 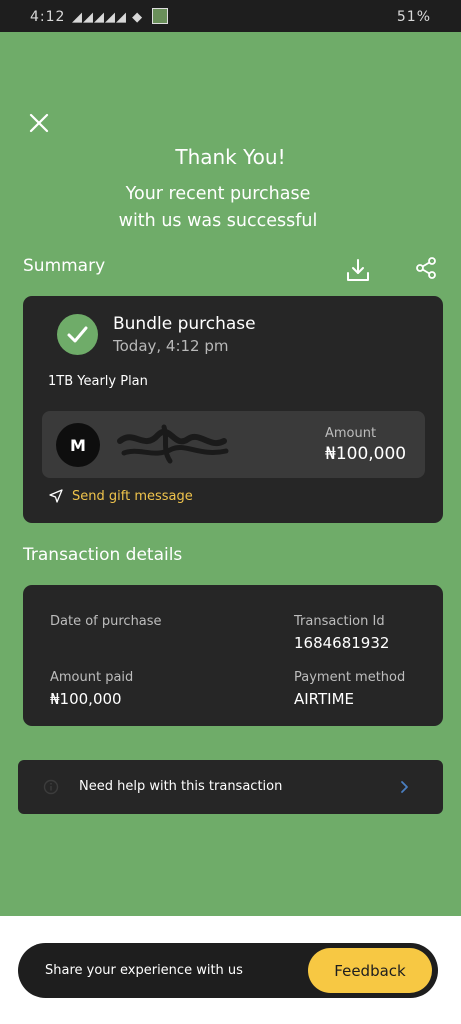 What do you see at coordinates (103, 555) in the screenshot?
I see `transaction-details-heading: Transaction details` at bounding box center [103, 555].